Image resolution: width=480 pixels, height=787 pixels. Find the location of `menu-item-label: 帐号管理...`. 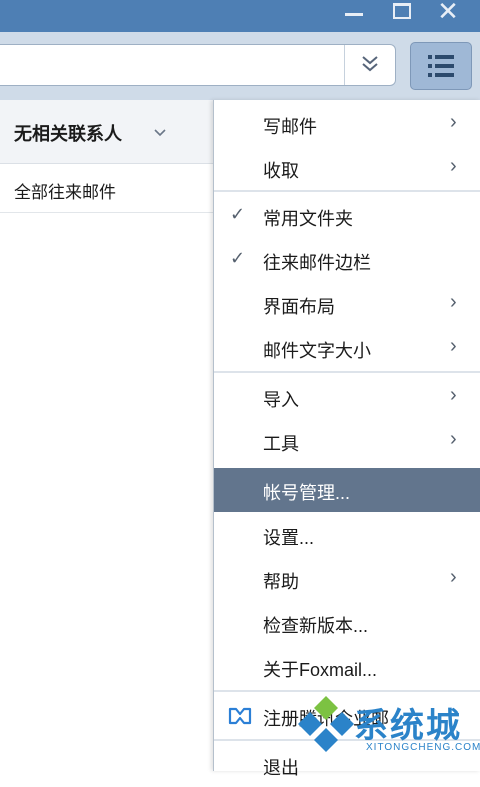

menu-item-label: 帐号管理... is located at coordinates (307, 493).